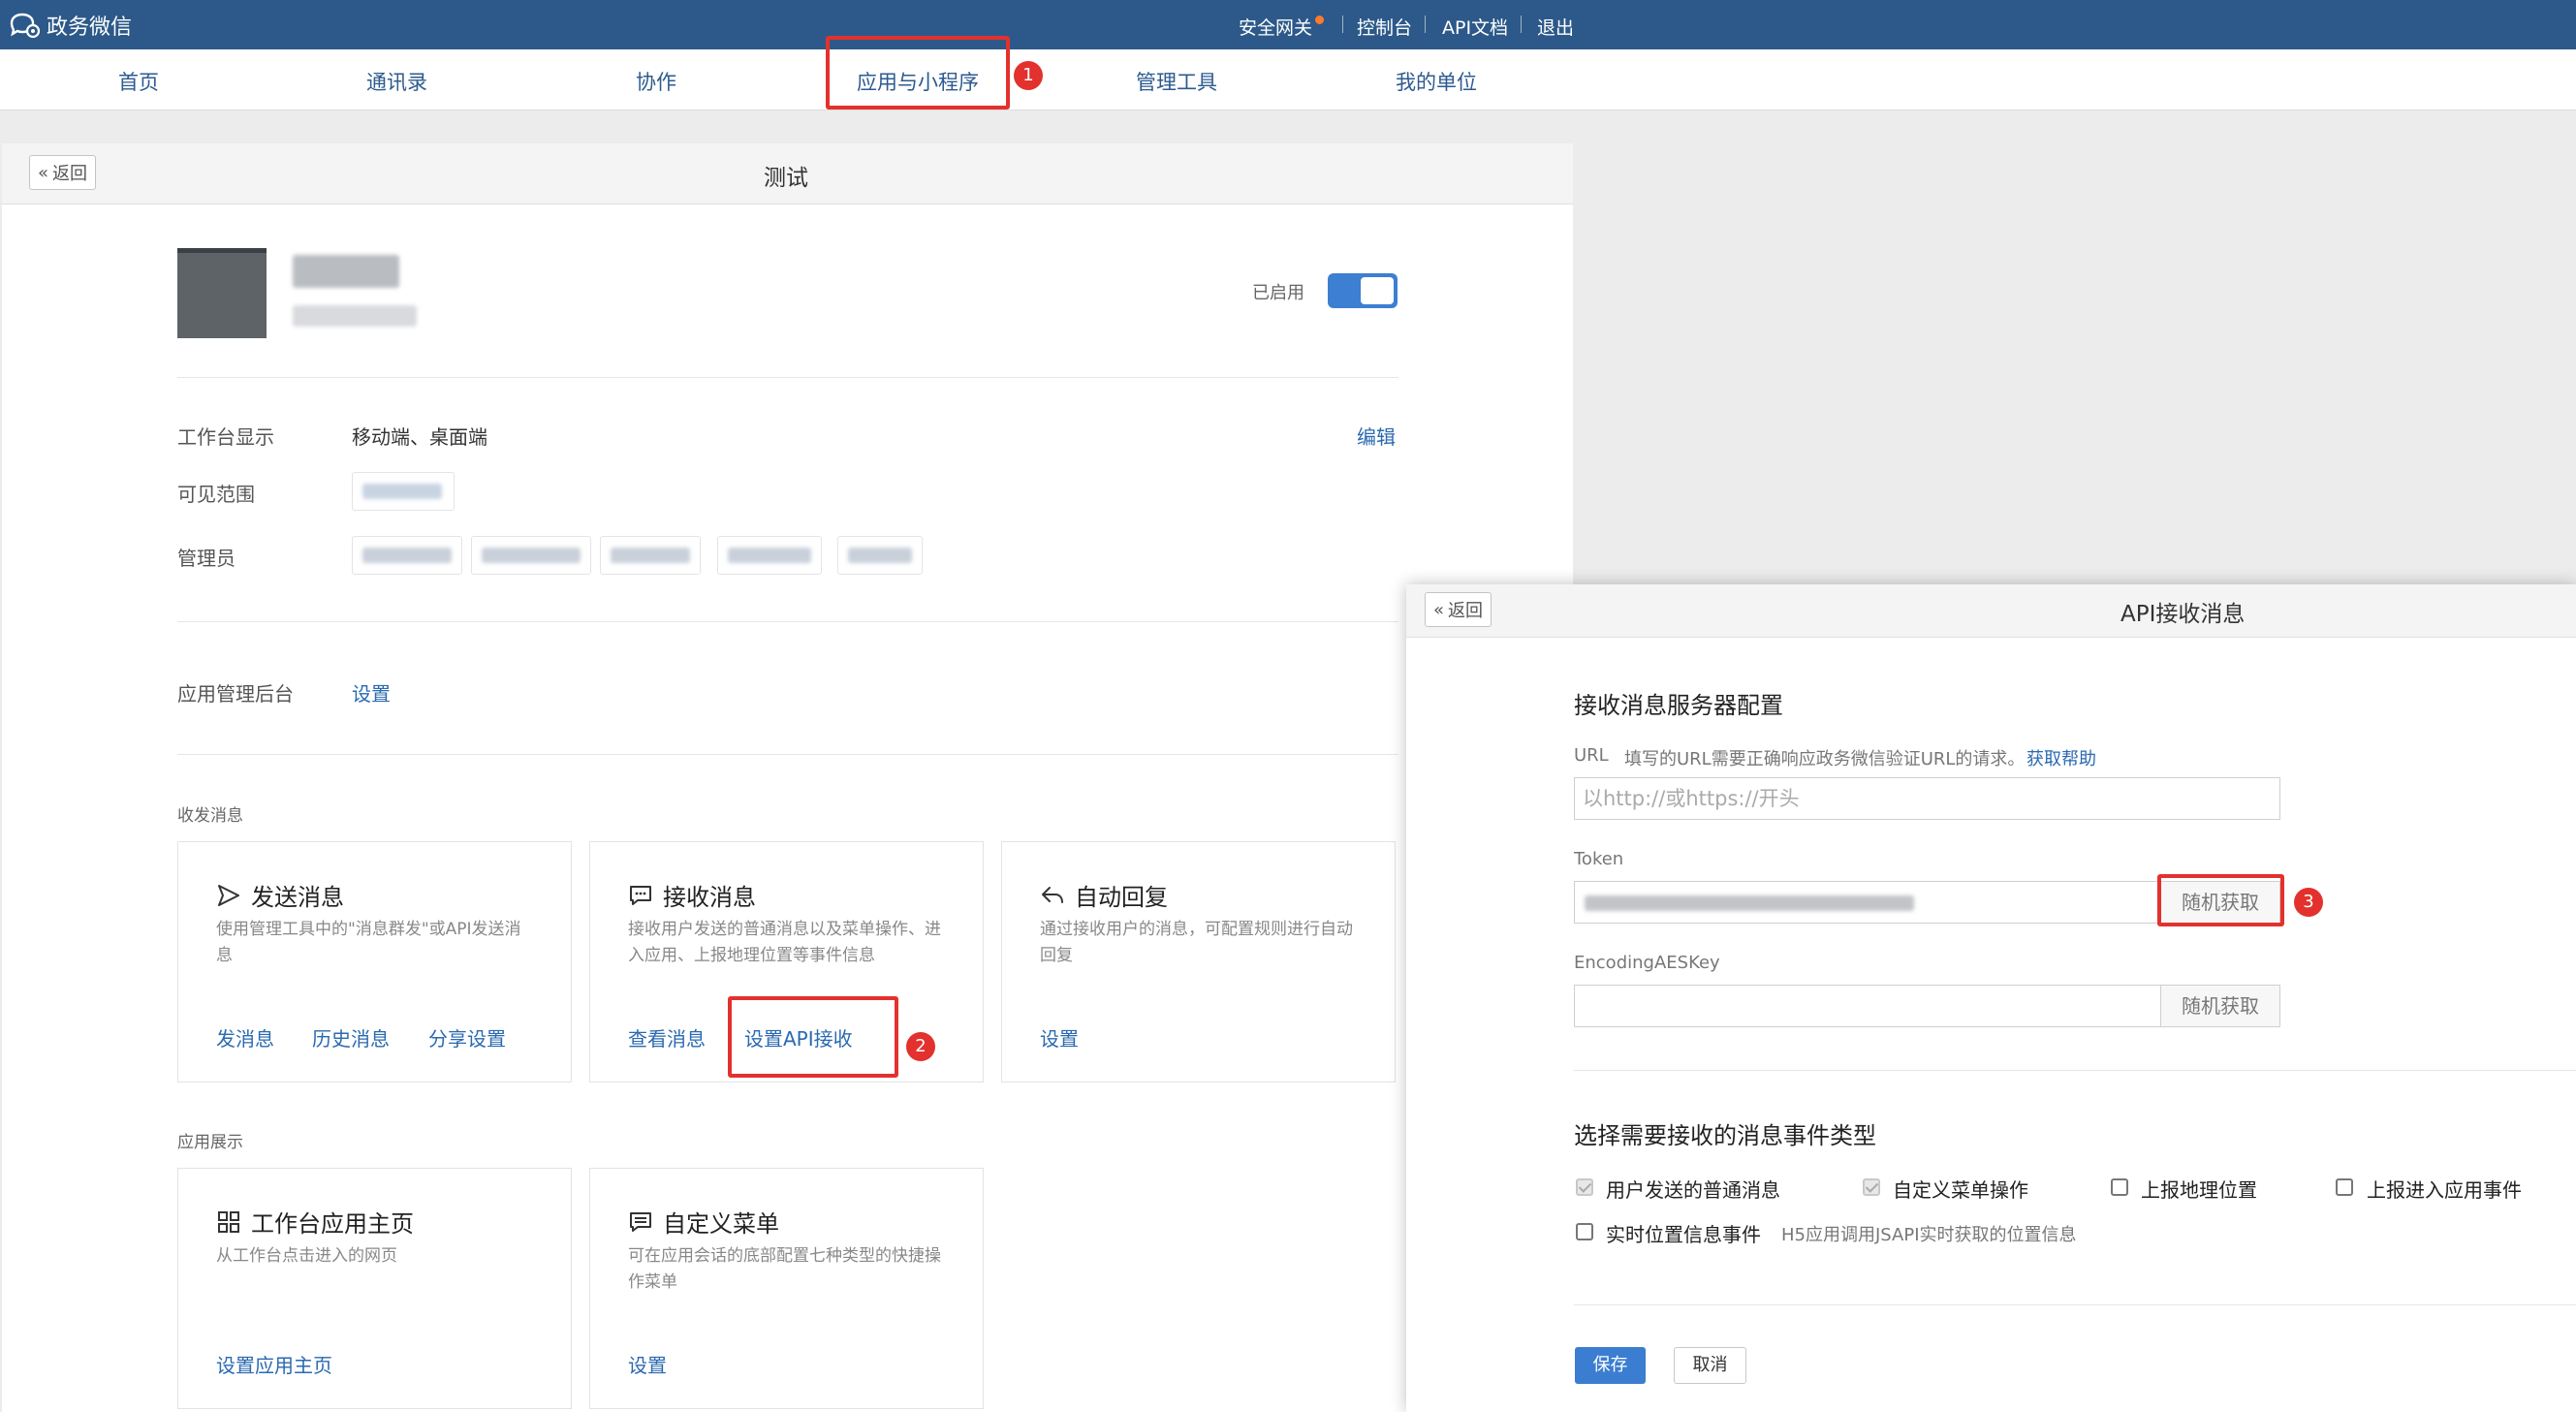 This screenshot has width=2576, height=1412. I want to click on edit-link: 编辑, so click(1376, 436).